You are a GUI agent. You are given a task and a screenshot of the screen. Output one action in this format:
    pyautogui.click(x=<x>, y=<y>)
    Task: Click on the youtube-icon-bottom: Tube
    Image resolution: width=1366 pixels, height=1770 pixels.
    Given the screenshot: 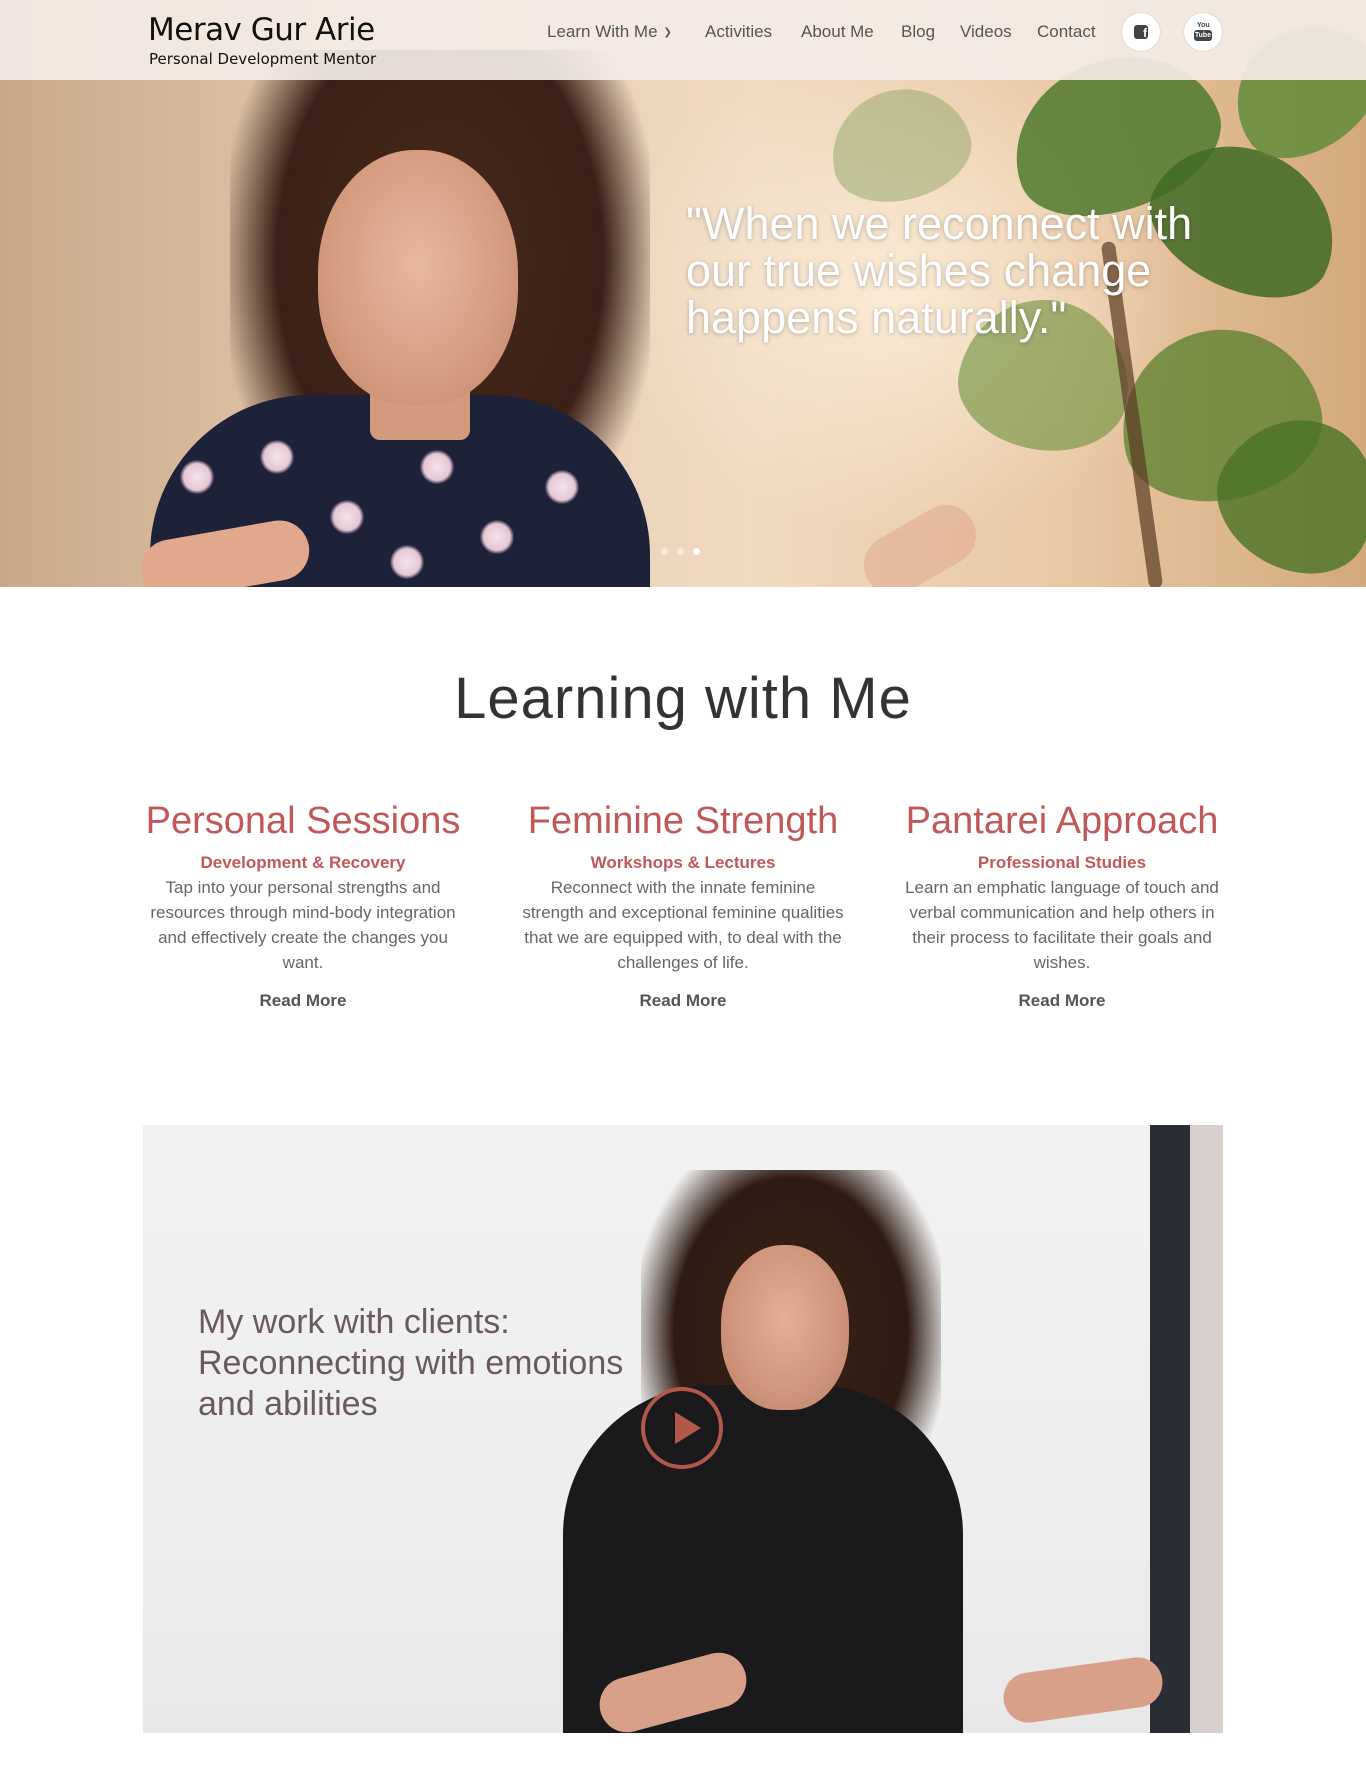 What is the action you would take?
    pyautogui.click(x=1203, y=35)
    